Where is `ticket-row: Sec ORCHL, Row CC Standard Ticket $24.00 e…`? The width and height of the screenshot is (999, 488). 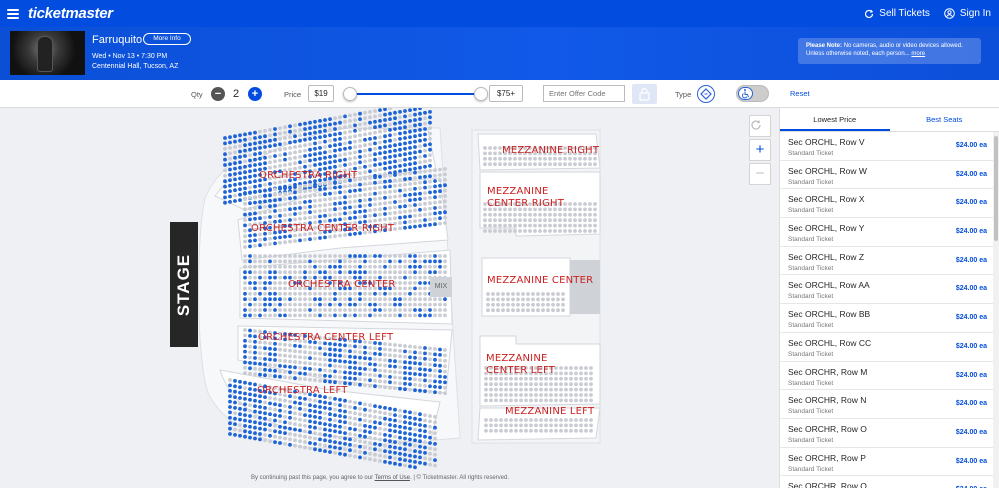 ticket-row: Sec ORCHL, Row CC Standard Ticket $24.00 e… is located at coordinates (889, 347).